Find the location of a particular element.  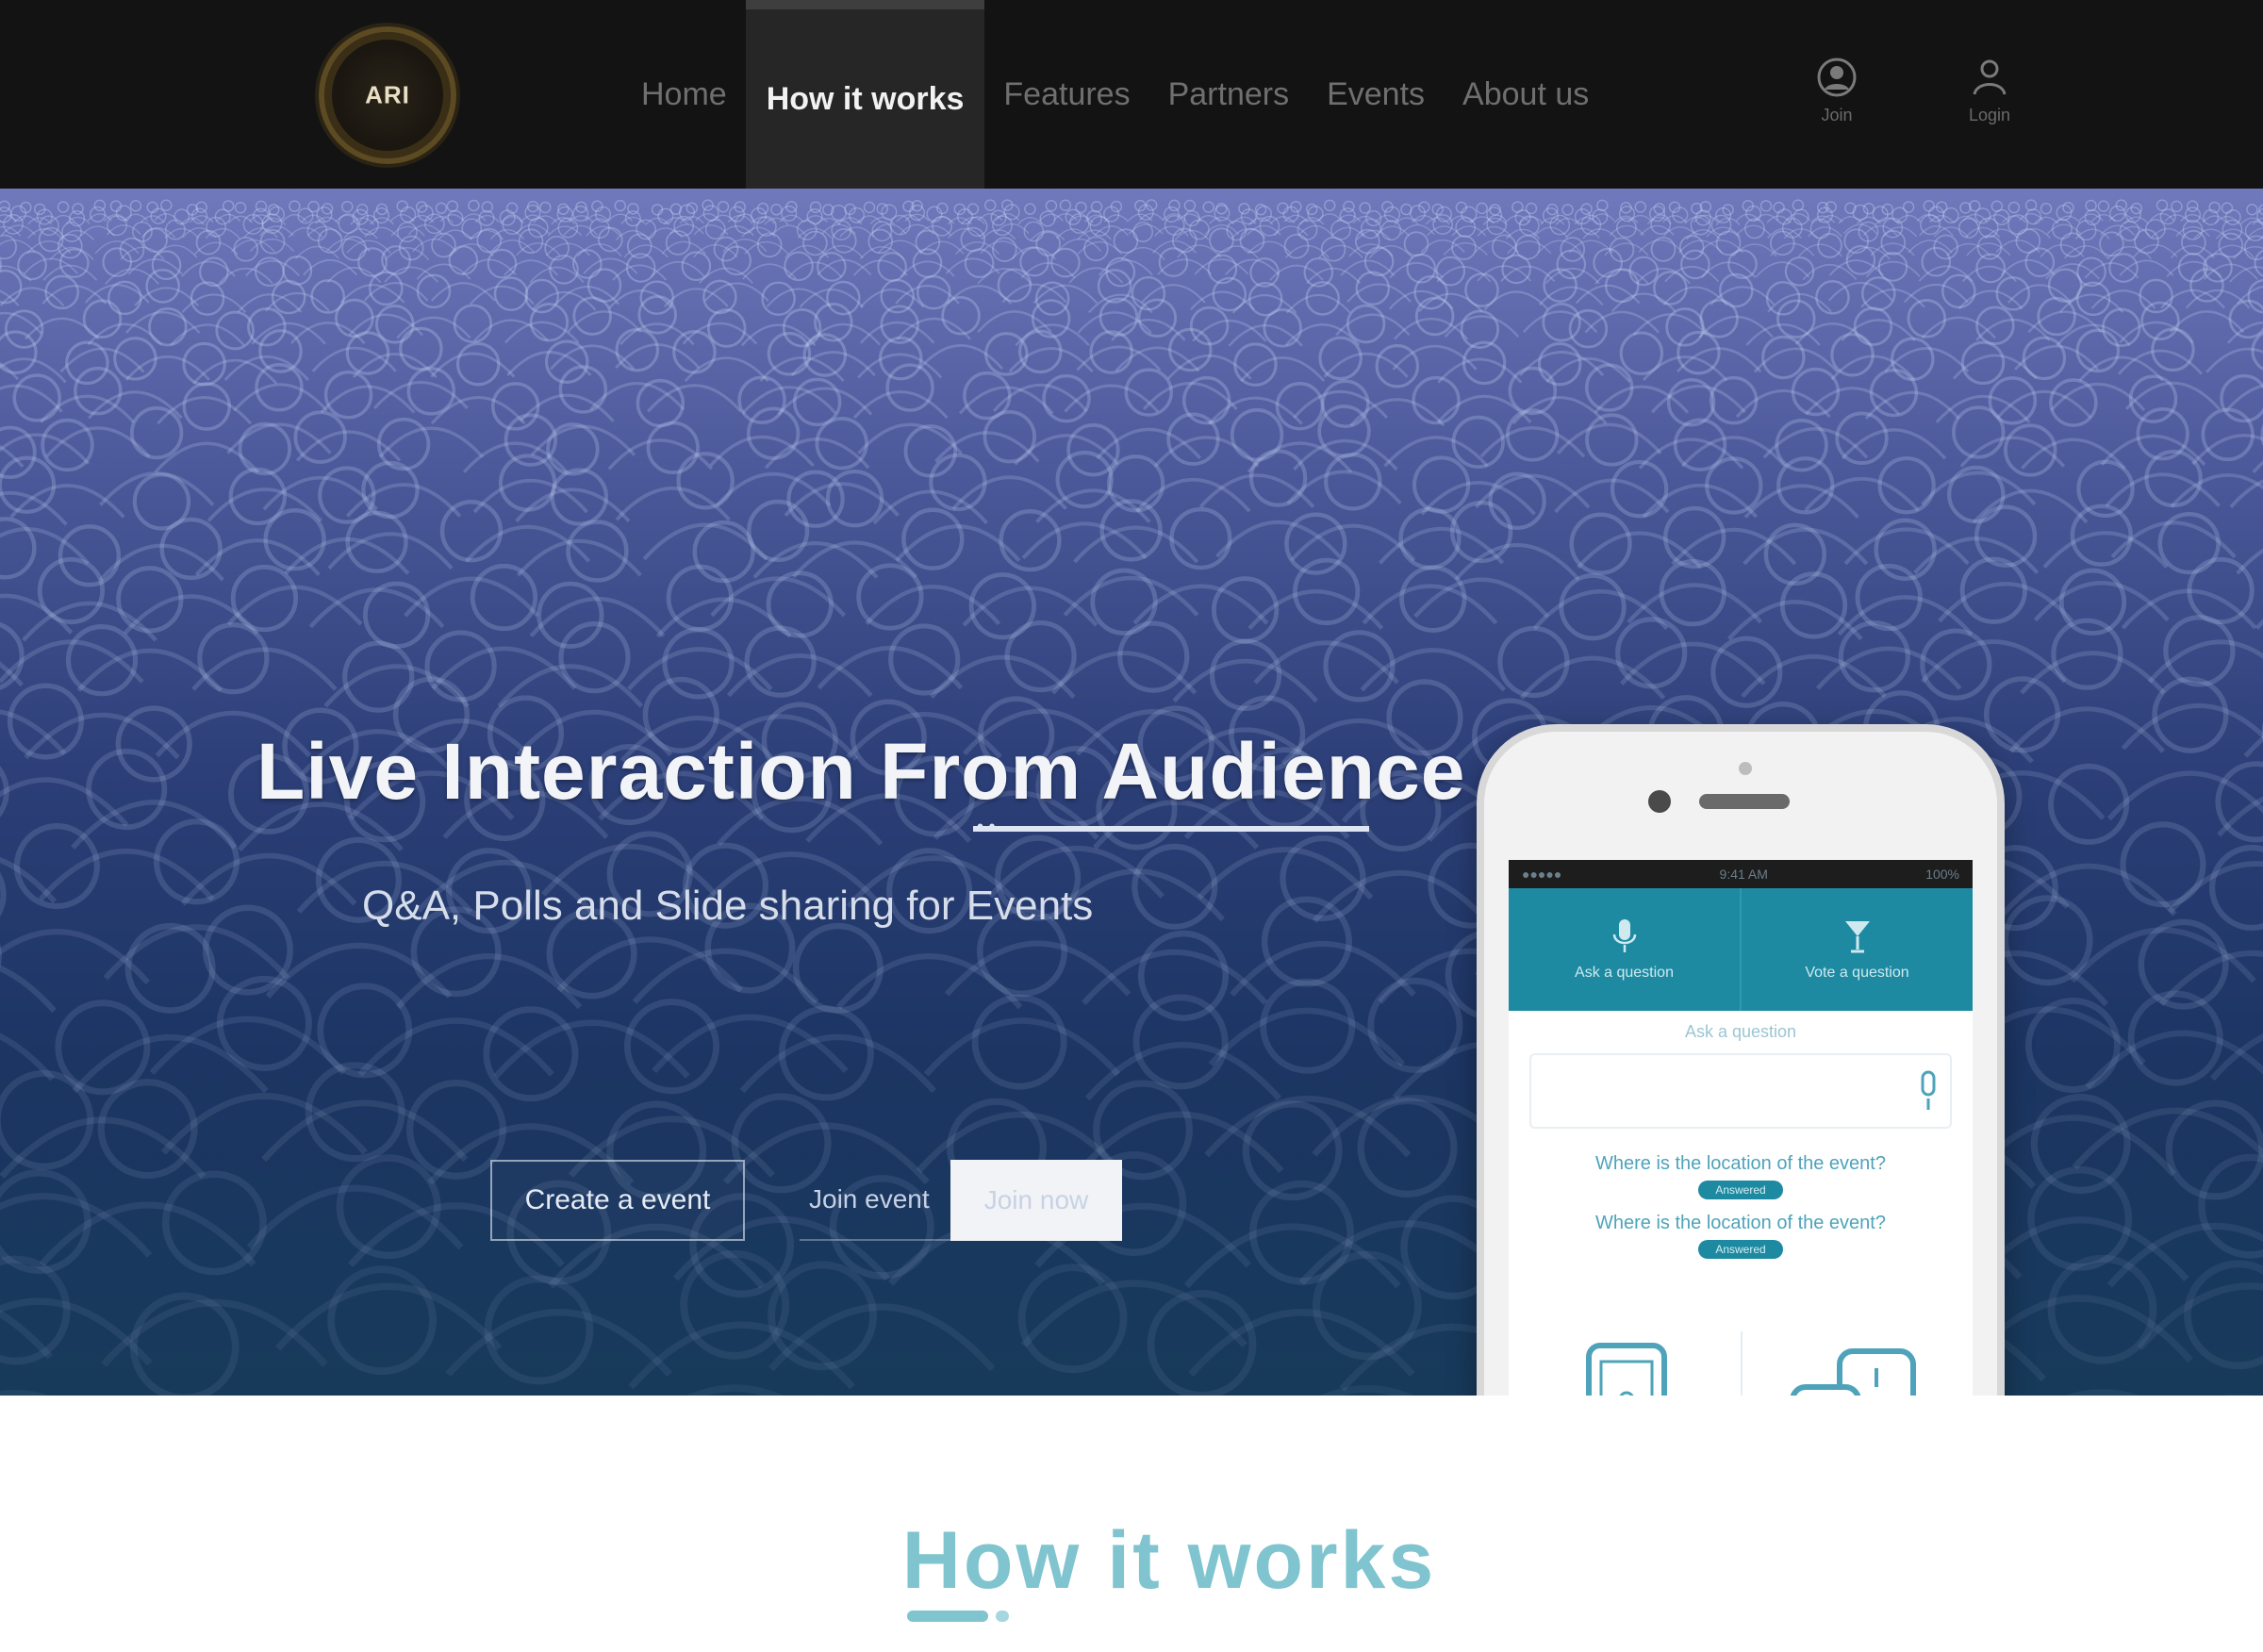

feature-mobile is located at coordinates (1626, 1363).